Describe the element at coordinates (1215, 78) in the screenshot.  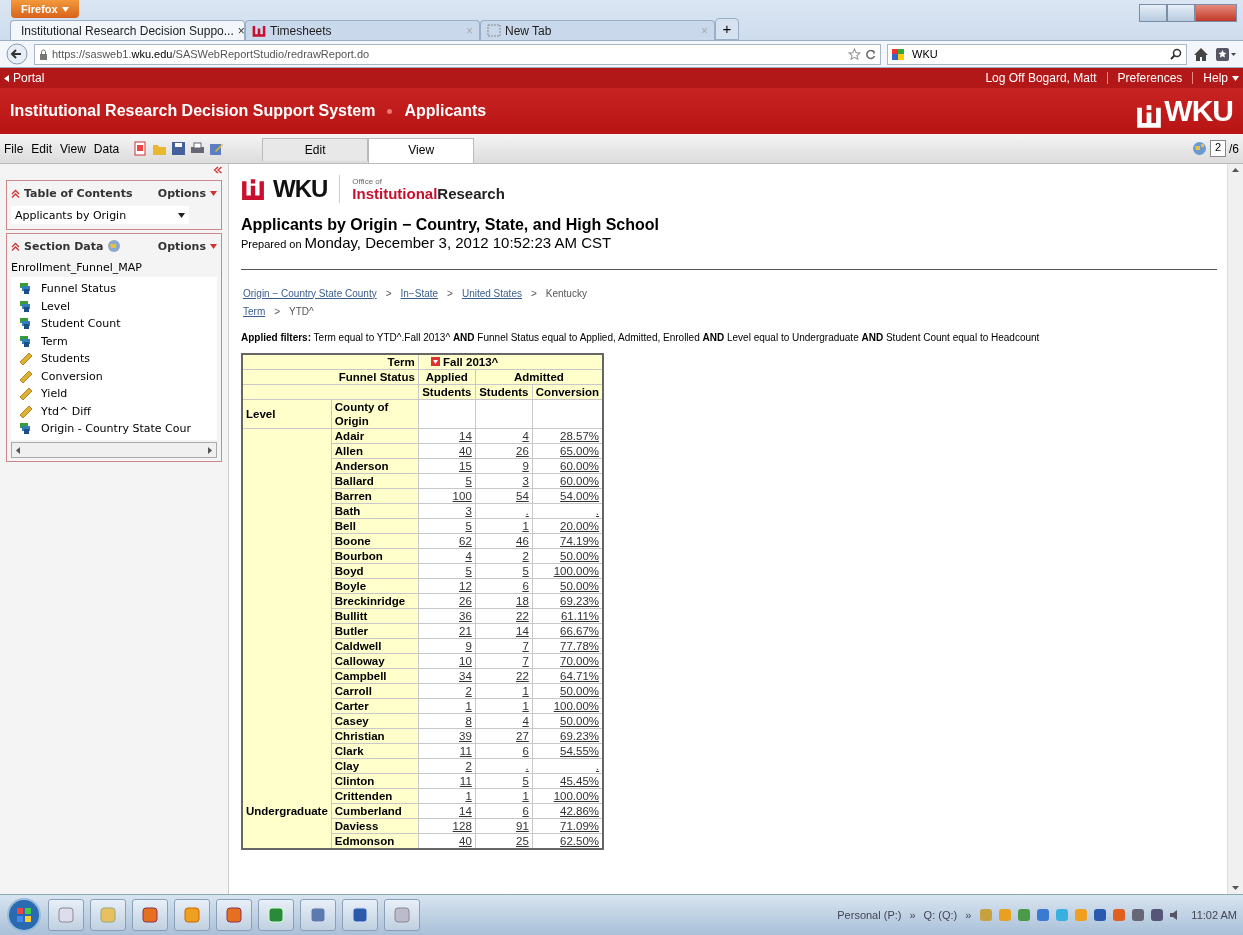
I see `header-link: Help` at that location.